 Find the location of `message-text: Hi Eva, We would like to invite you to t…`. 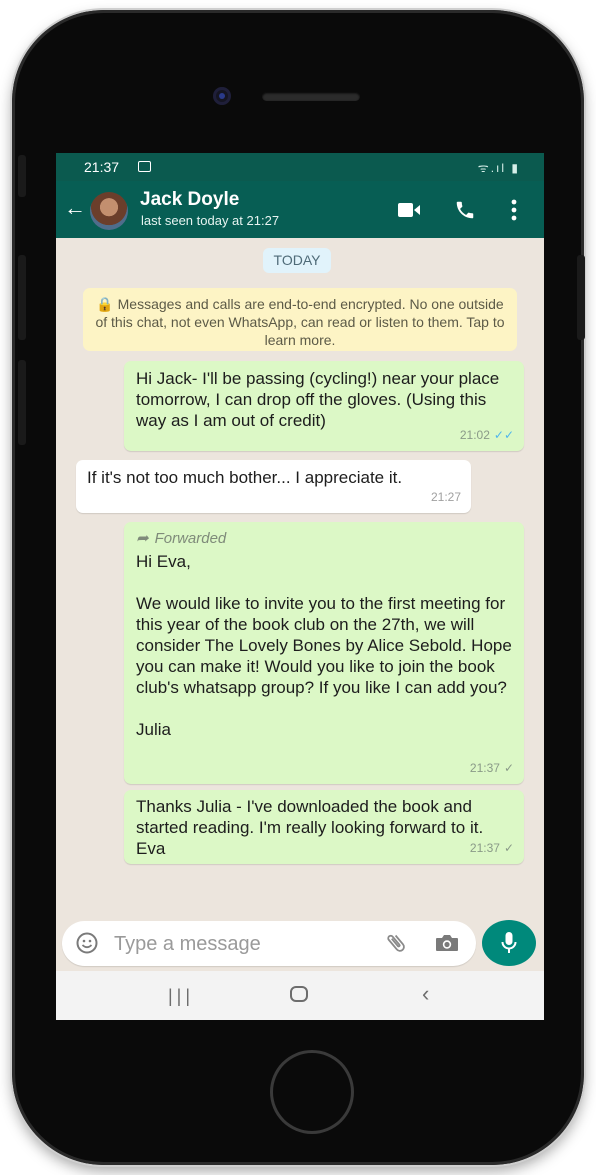

message-text: Hi Eva, We would like to invite you to t… is located at coordinates (324, 645).